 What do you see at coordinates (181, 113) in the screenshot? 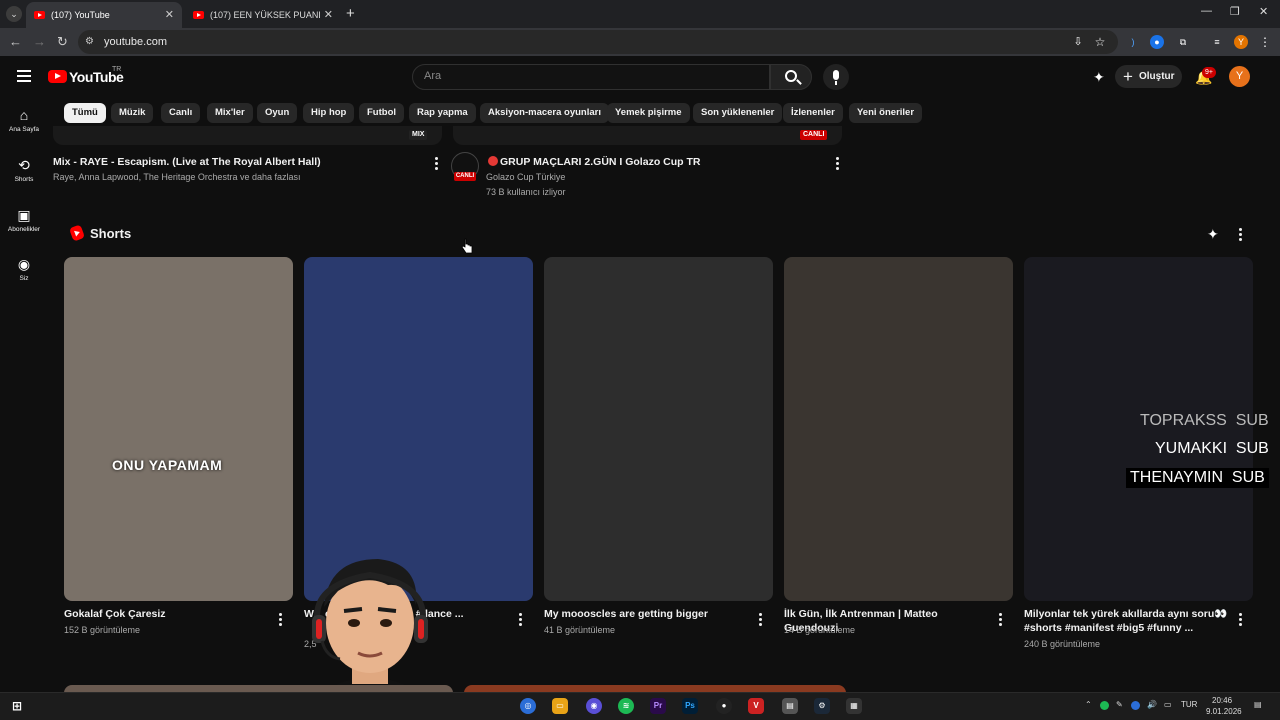
I see `filter-chip: Canlı` at bounding box center [181, 113].